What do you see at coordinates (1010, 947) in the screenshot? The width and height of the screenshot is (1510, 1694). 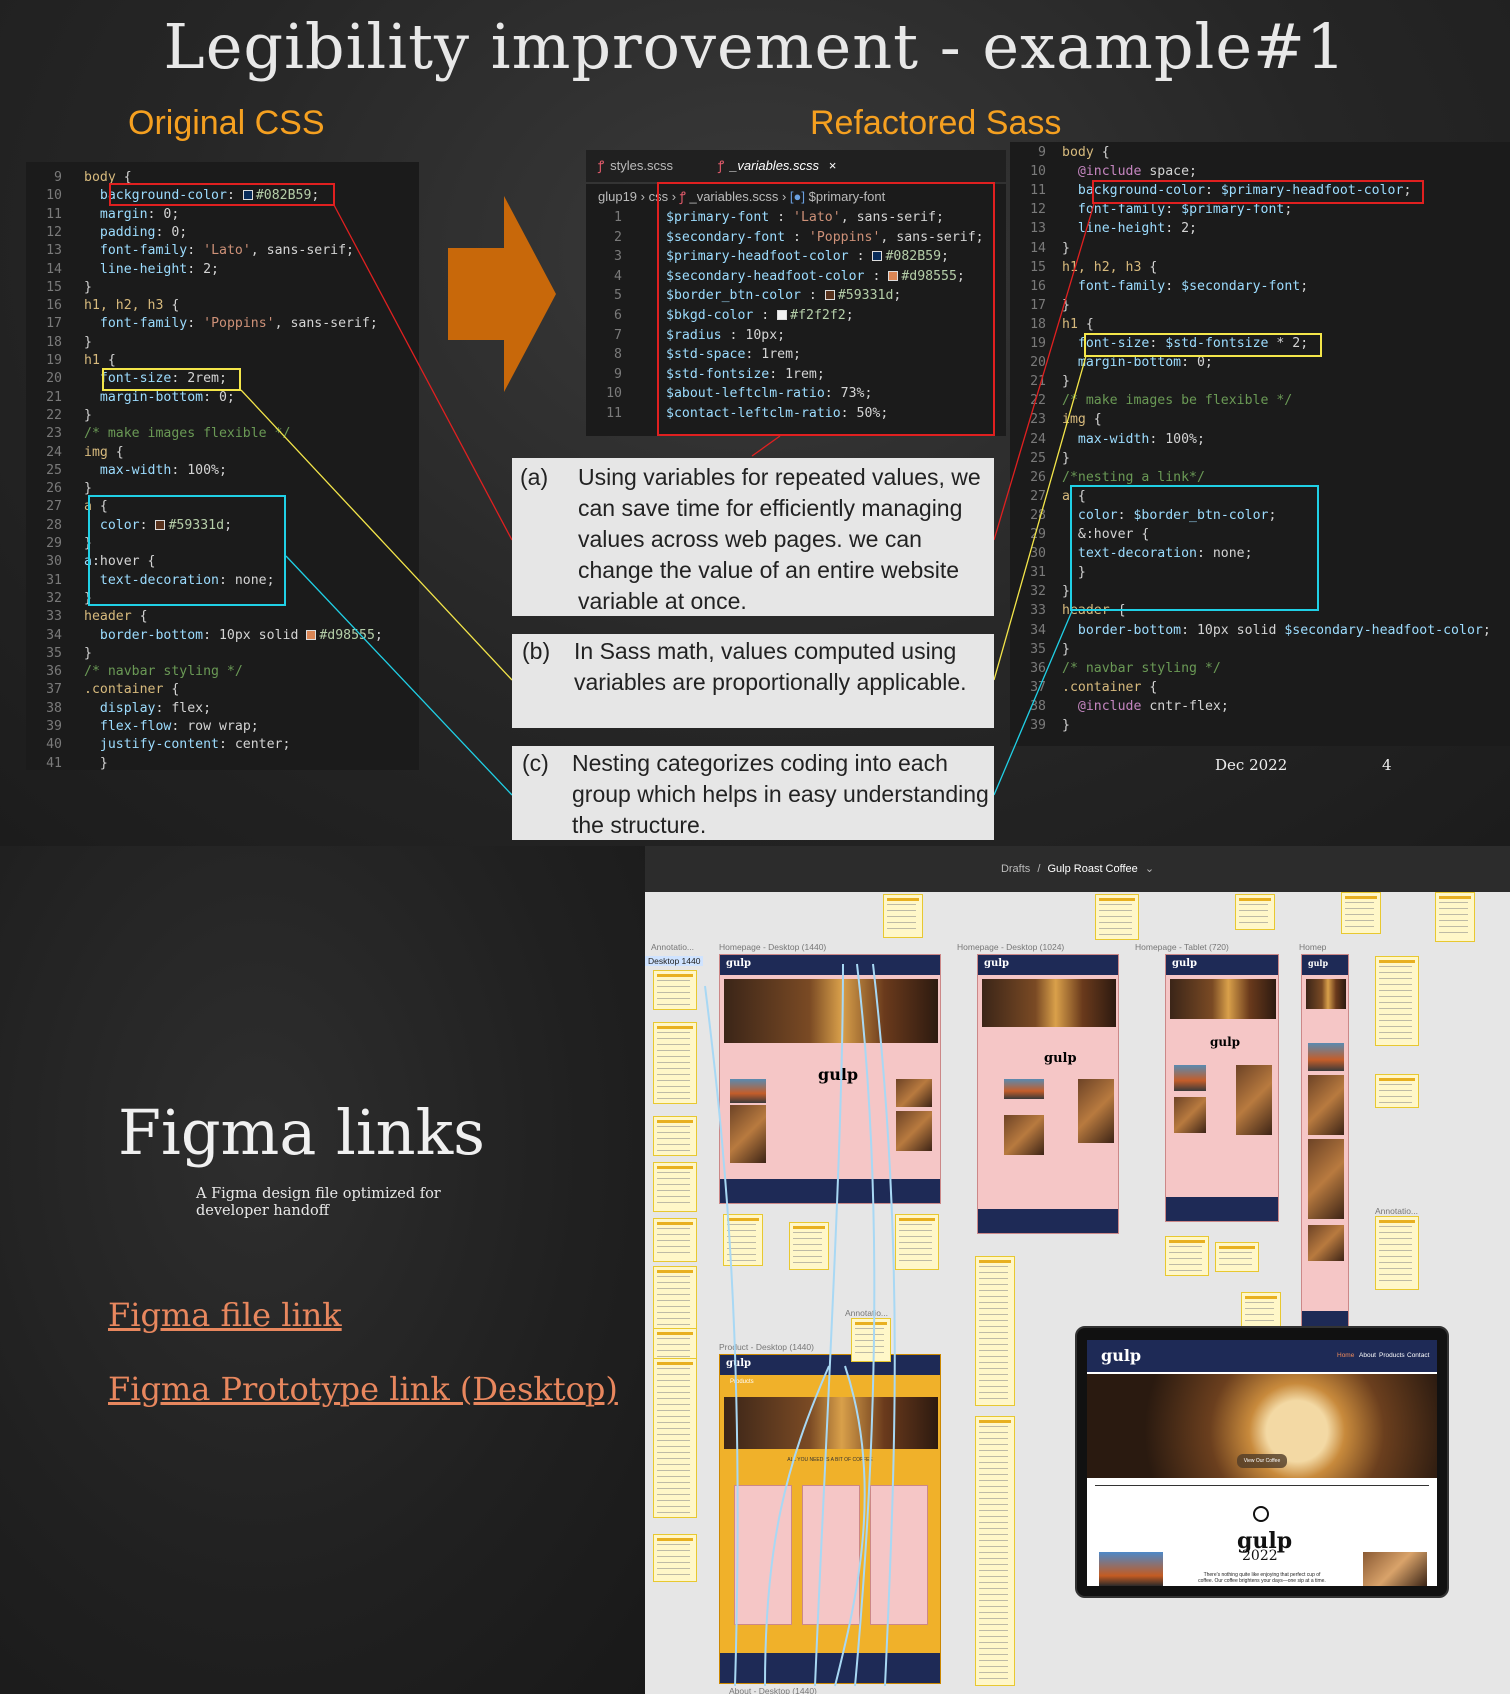 I see `frame-label: Homepage - Desktop (1024)` at bounding box center [1010, 947].